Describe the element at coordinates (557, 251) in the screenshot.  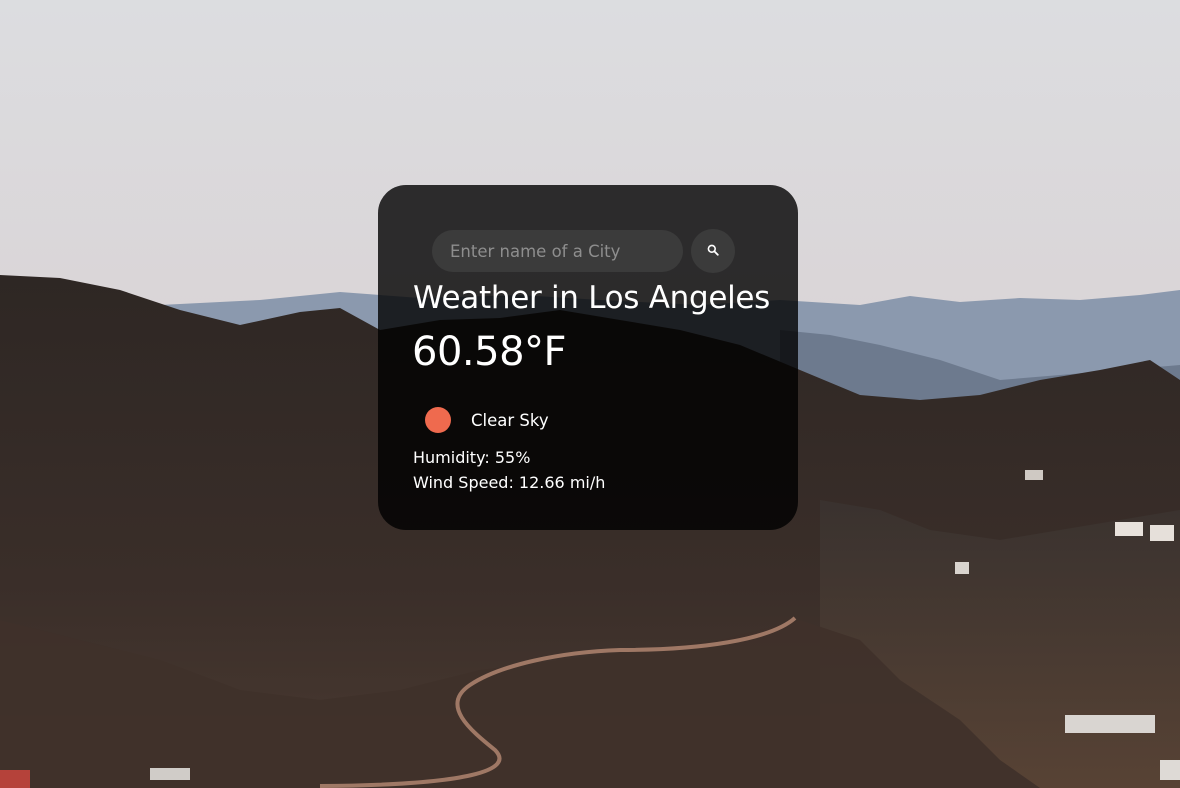
I see `city-search-input` at that location.